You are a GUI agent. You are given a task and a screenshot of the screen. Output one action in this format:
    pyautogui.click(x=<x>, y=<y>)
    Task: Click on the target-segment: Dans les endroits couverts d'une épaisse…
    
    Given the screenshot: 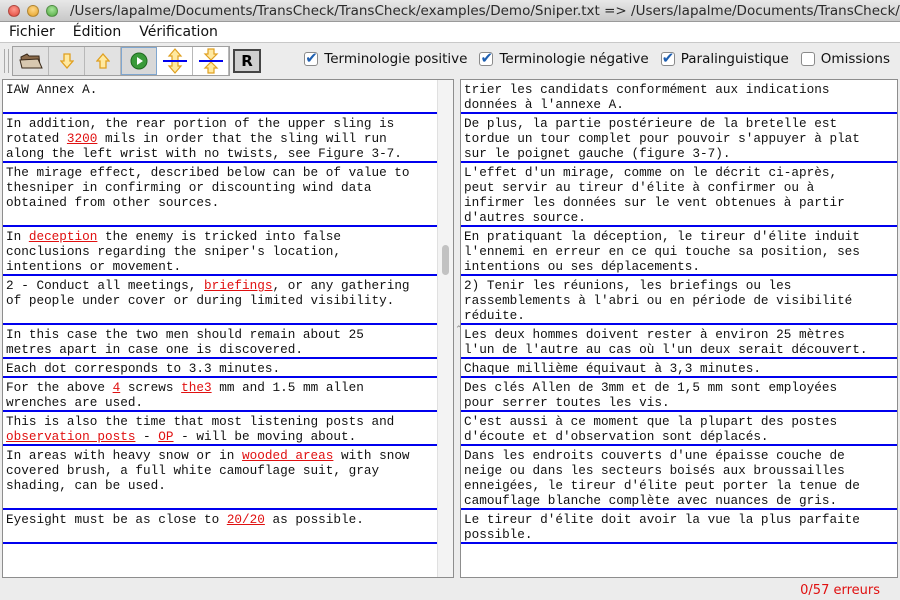 What is the action you would take?
    pyautogui.click(x=679, y=478)
    